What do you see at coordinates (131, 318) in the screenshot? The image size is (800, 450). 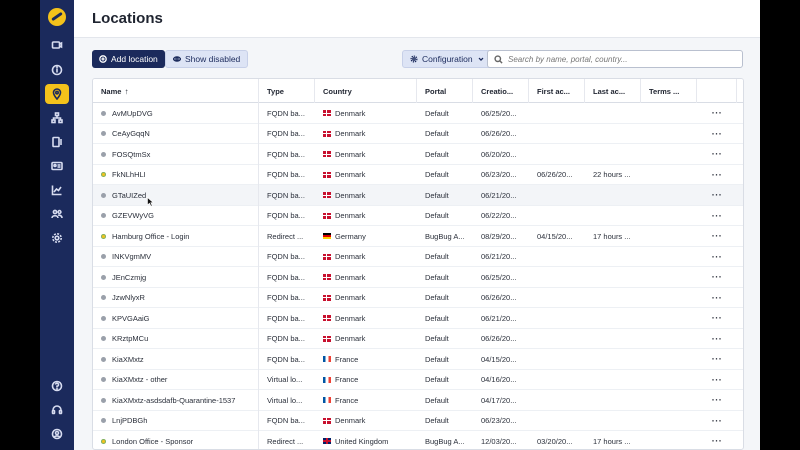 I see `cell-name-text: KPVGAaiG` at bounding box center [131, 318].